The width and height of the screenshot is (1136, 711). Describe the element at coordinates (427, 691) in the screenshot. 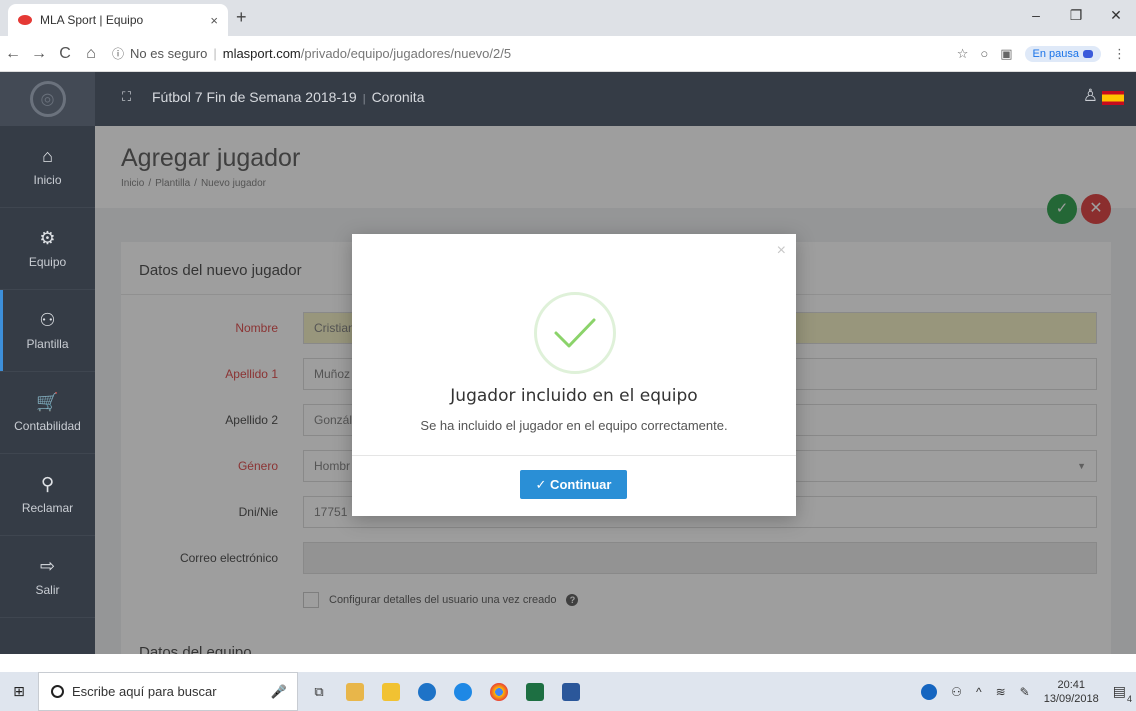

I see `edge-icon` at that location.